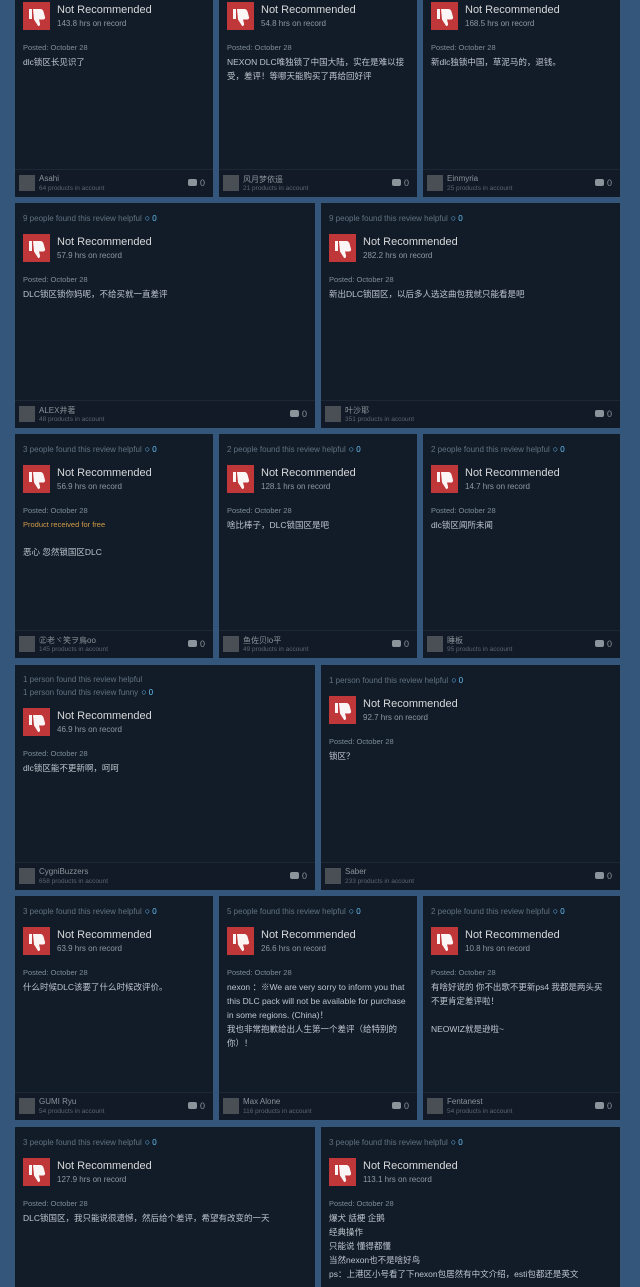 The width and height of the screenshot is (640, 1287). Describe the element at coordinates (355, 871) in the screenshot. I see `author-name: Saber` at that location.